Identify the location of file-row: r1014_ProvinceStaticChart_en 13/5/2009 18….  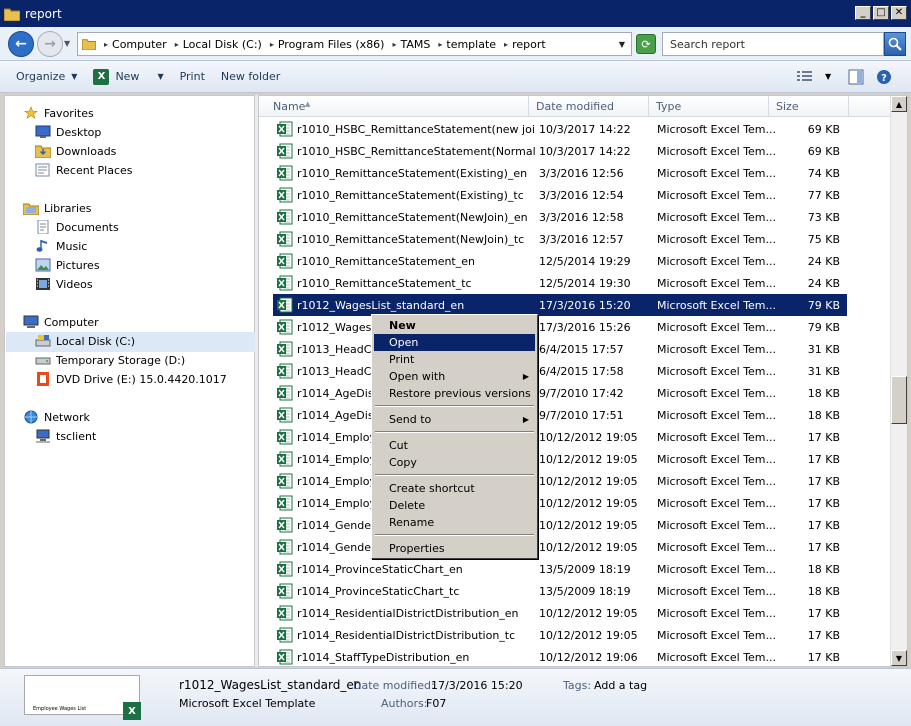
(560, 569).